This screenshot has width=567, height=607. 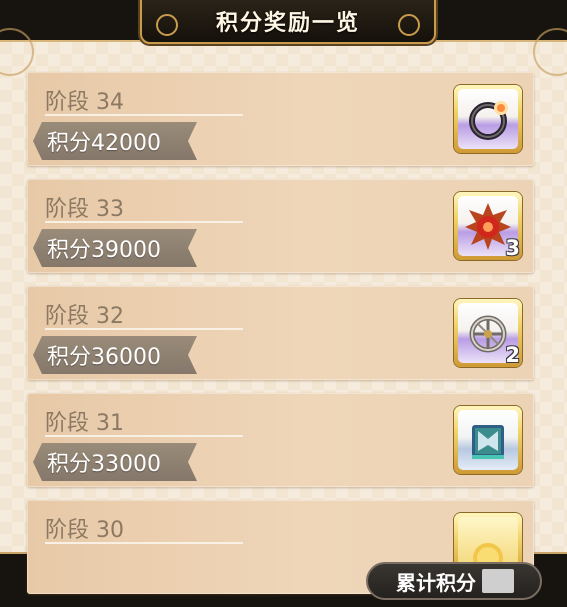 I want to click on total-points-button: 累计积分, so click(x=454, y=581).